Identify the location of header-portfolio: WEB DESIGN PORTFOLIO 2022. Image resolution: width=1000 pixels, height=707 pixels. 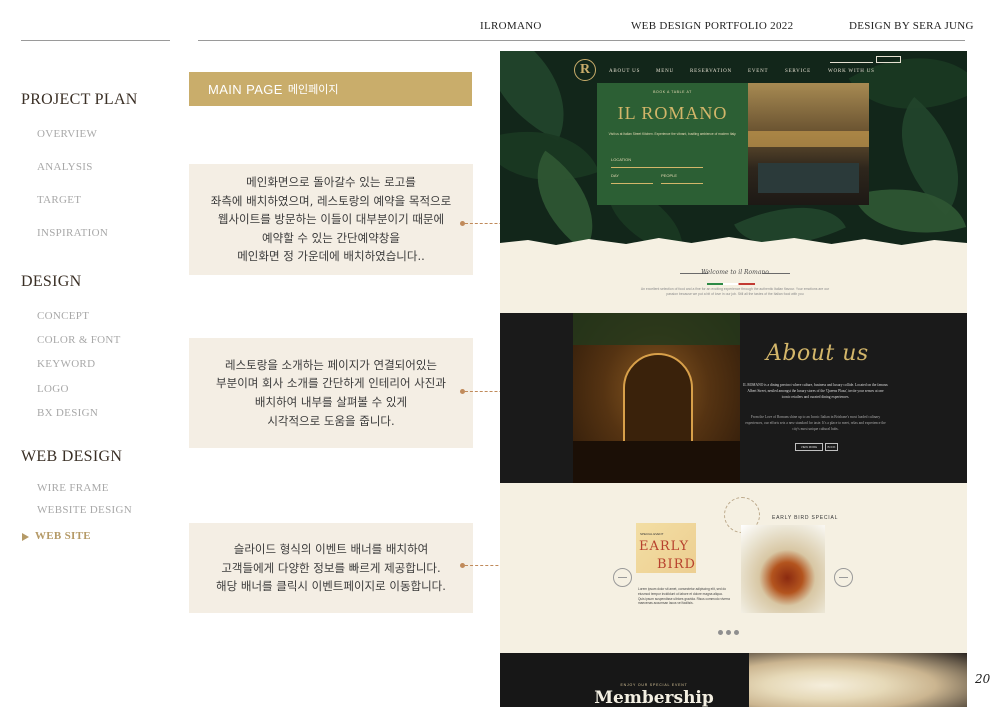
(712, 26).